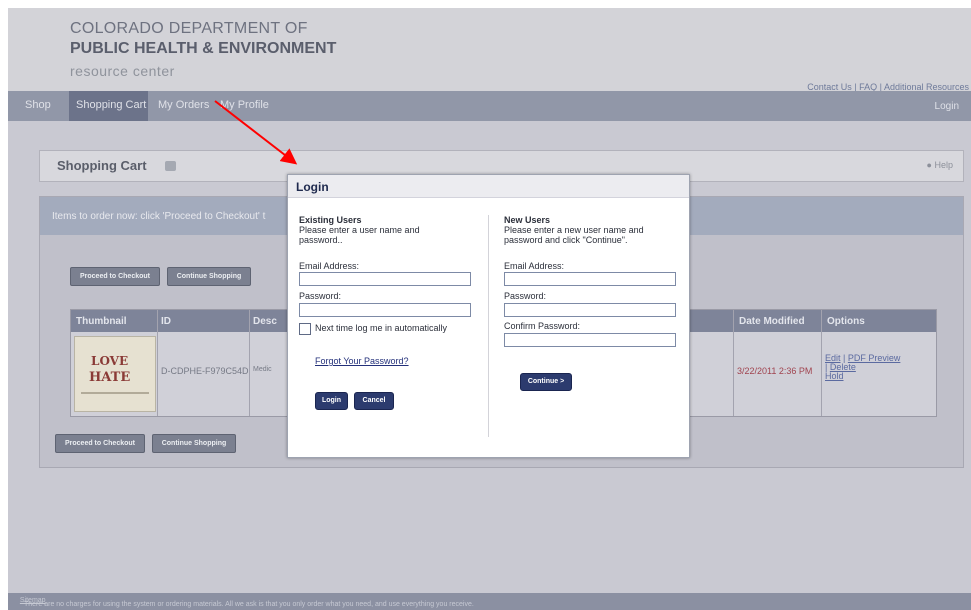 The height and width of the screenshot is (610, 971). I want to click on col-date-modified: Date Modified, so click(772, 321).